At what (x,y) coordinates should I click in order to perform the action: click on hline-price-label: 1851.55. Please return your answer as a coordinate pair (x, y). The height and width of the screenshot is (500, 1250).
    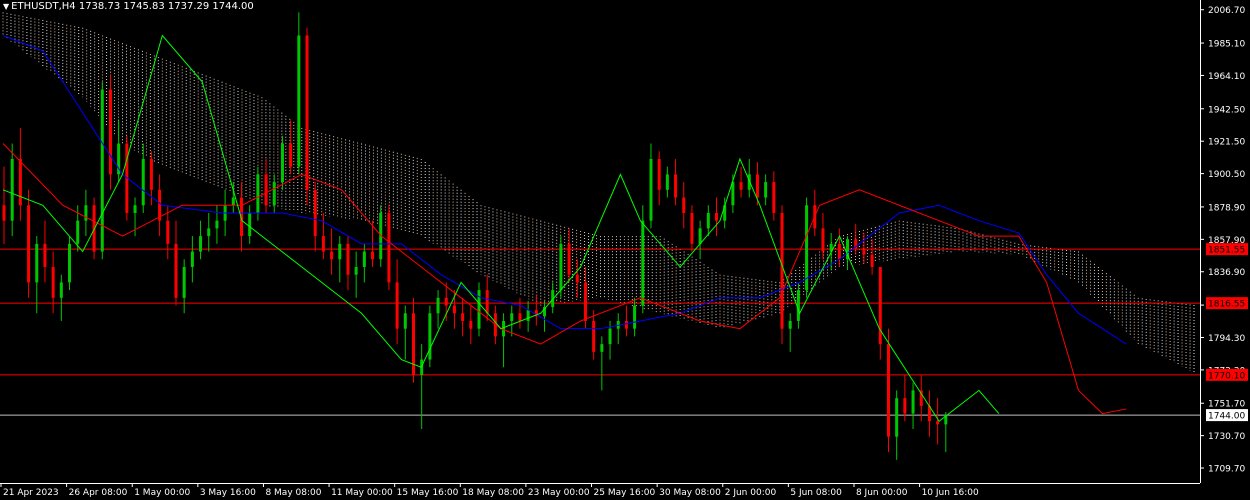
    Looking at the image, I should click on (1226, 251).